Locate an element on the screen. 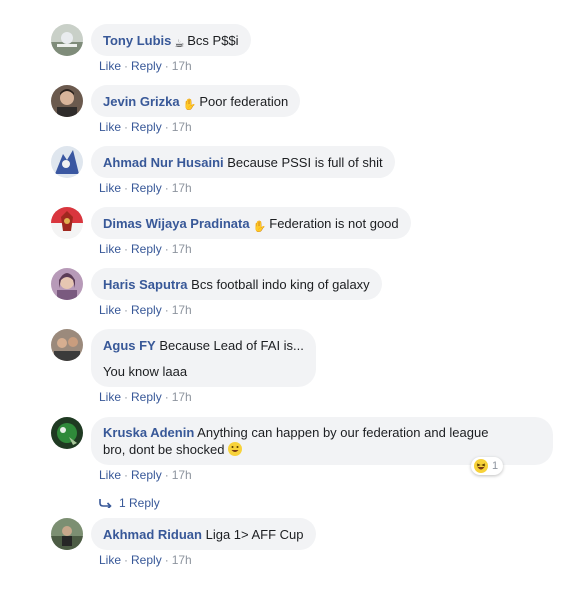  reply-count: 1 Reply is located at coordinates (139, 503).